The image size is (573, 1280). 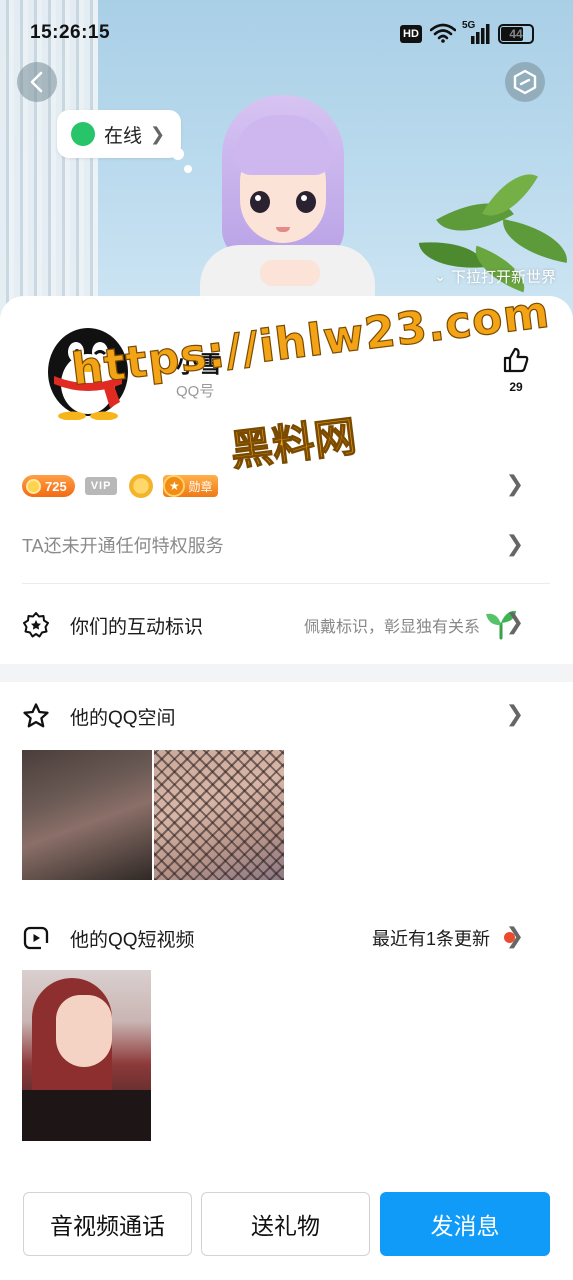 What do you see at coordinates (86, 1055) in the screenshot?
I see `short-video-thumbnail` at bounding box center [86, 1055].